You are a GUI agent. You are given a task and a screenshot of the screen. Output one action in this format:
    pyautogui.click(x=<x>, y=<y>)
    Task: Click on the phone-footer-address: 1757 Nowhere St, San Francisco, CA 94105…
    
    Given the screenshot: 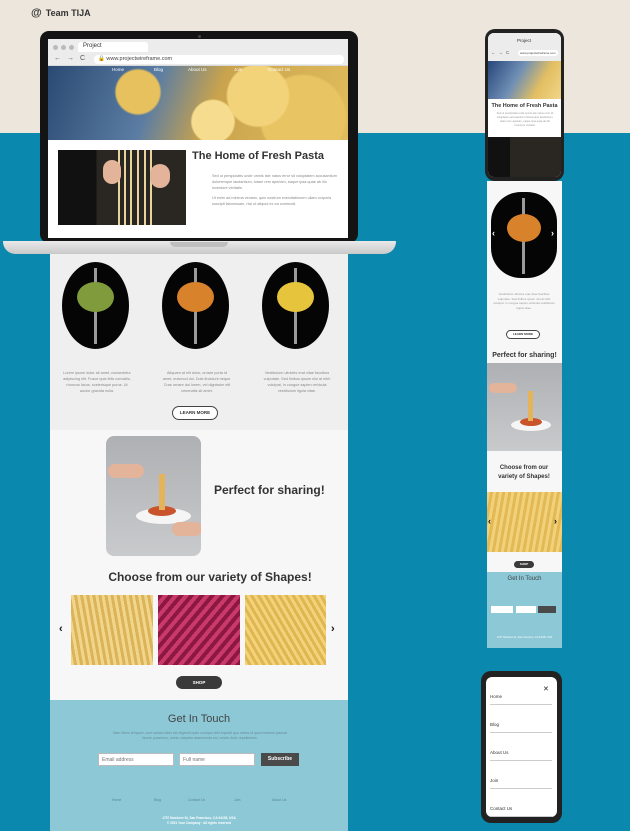 What is the action you would take?
    pyautogui.click(x=524, y=637)
    